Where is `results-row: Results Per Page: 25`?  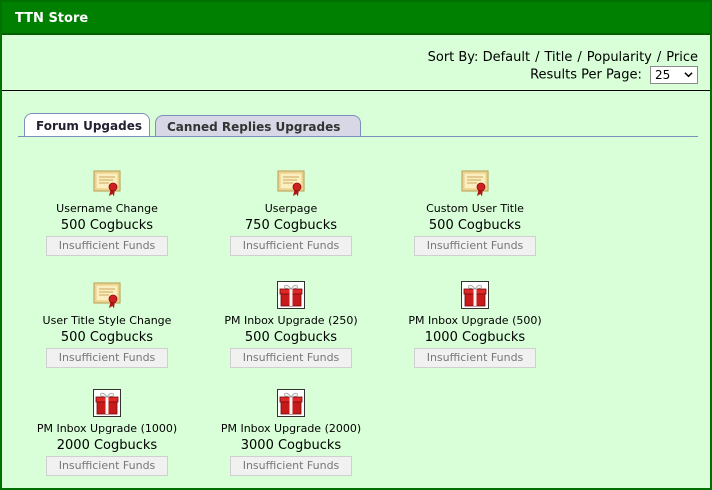 results-row: Results Per Page: 25 is located at coordinates (563, 75).